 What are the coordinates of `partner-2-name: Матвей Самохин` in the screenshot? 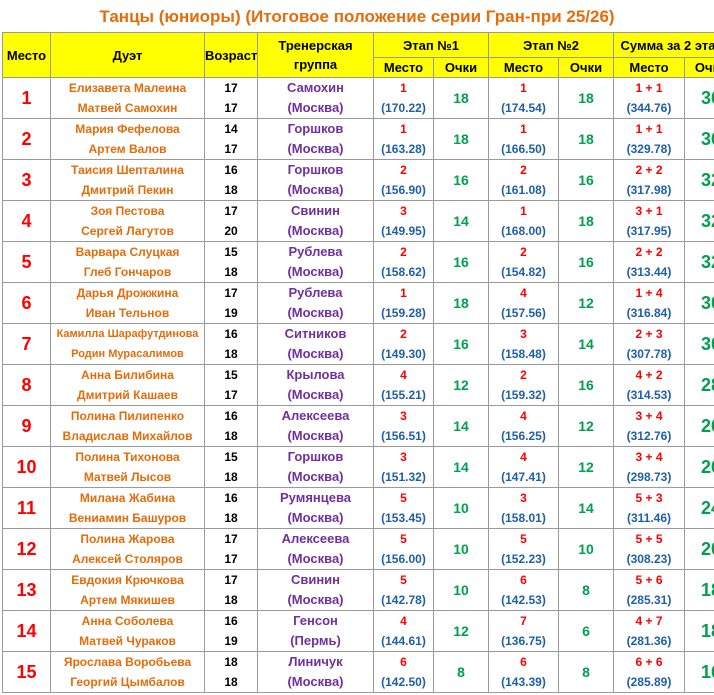 It's located at (127, 108).